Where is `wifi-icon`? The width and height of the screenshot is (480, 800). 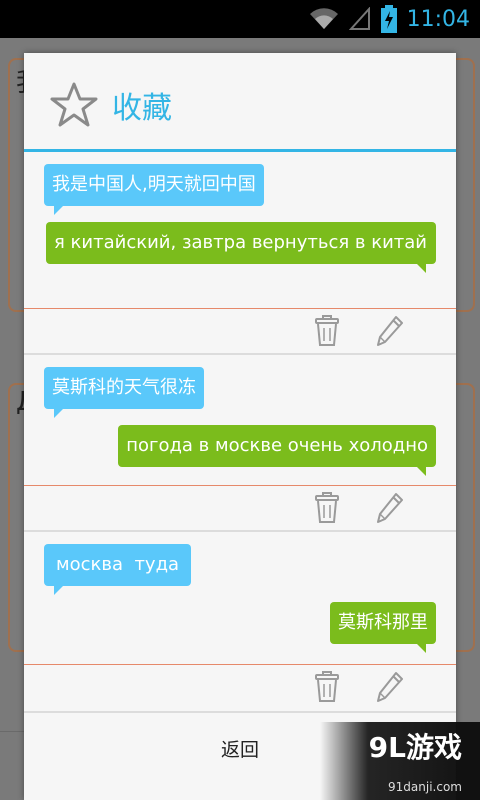
wifi-icon is located at coordinates (323, 19).